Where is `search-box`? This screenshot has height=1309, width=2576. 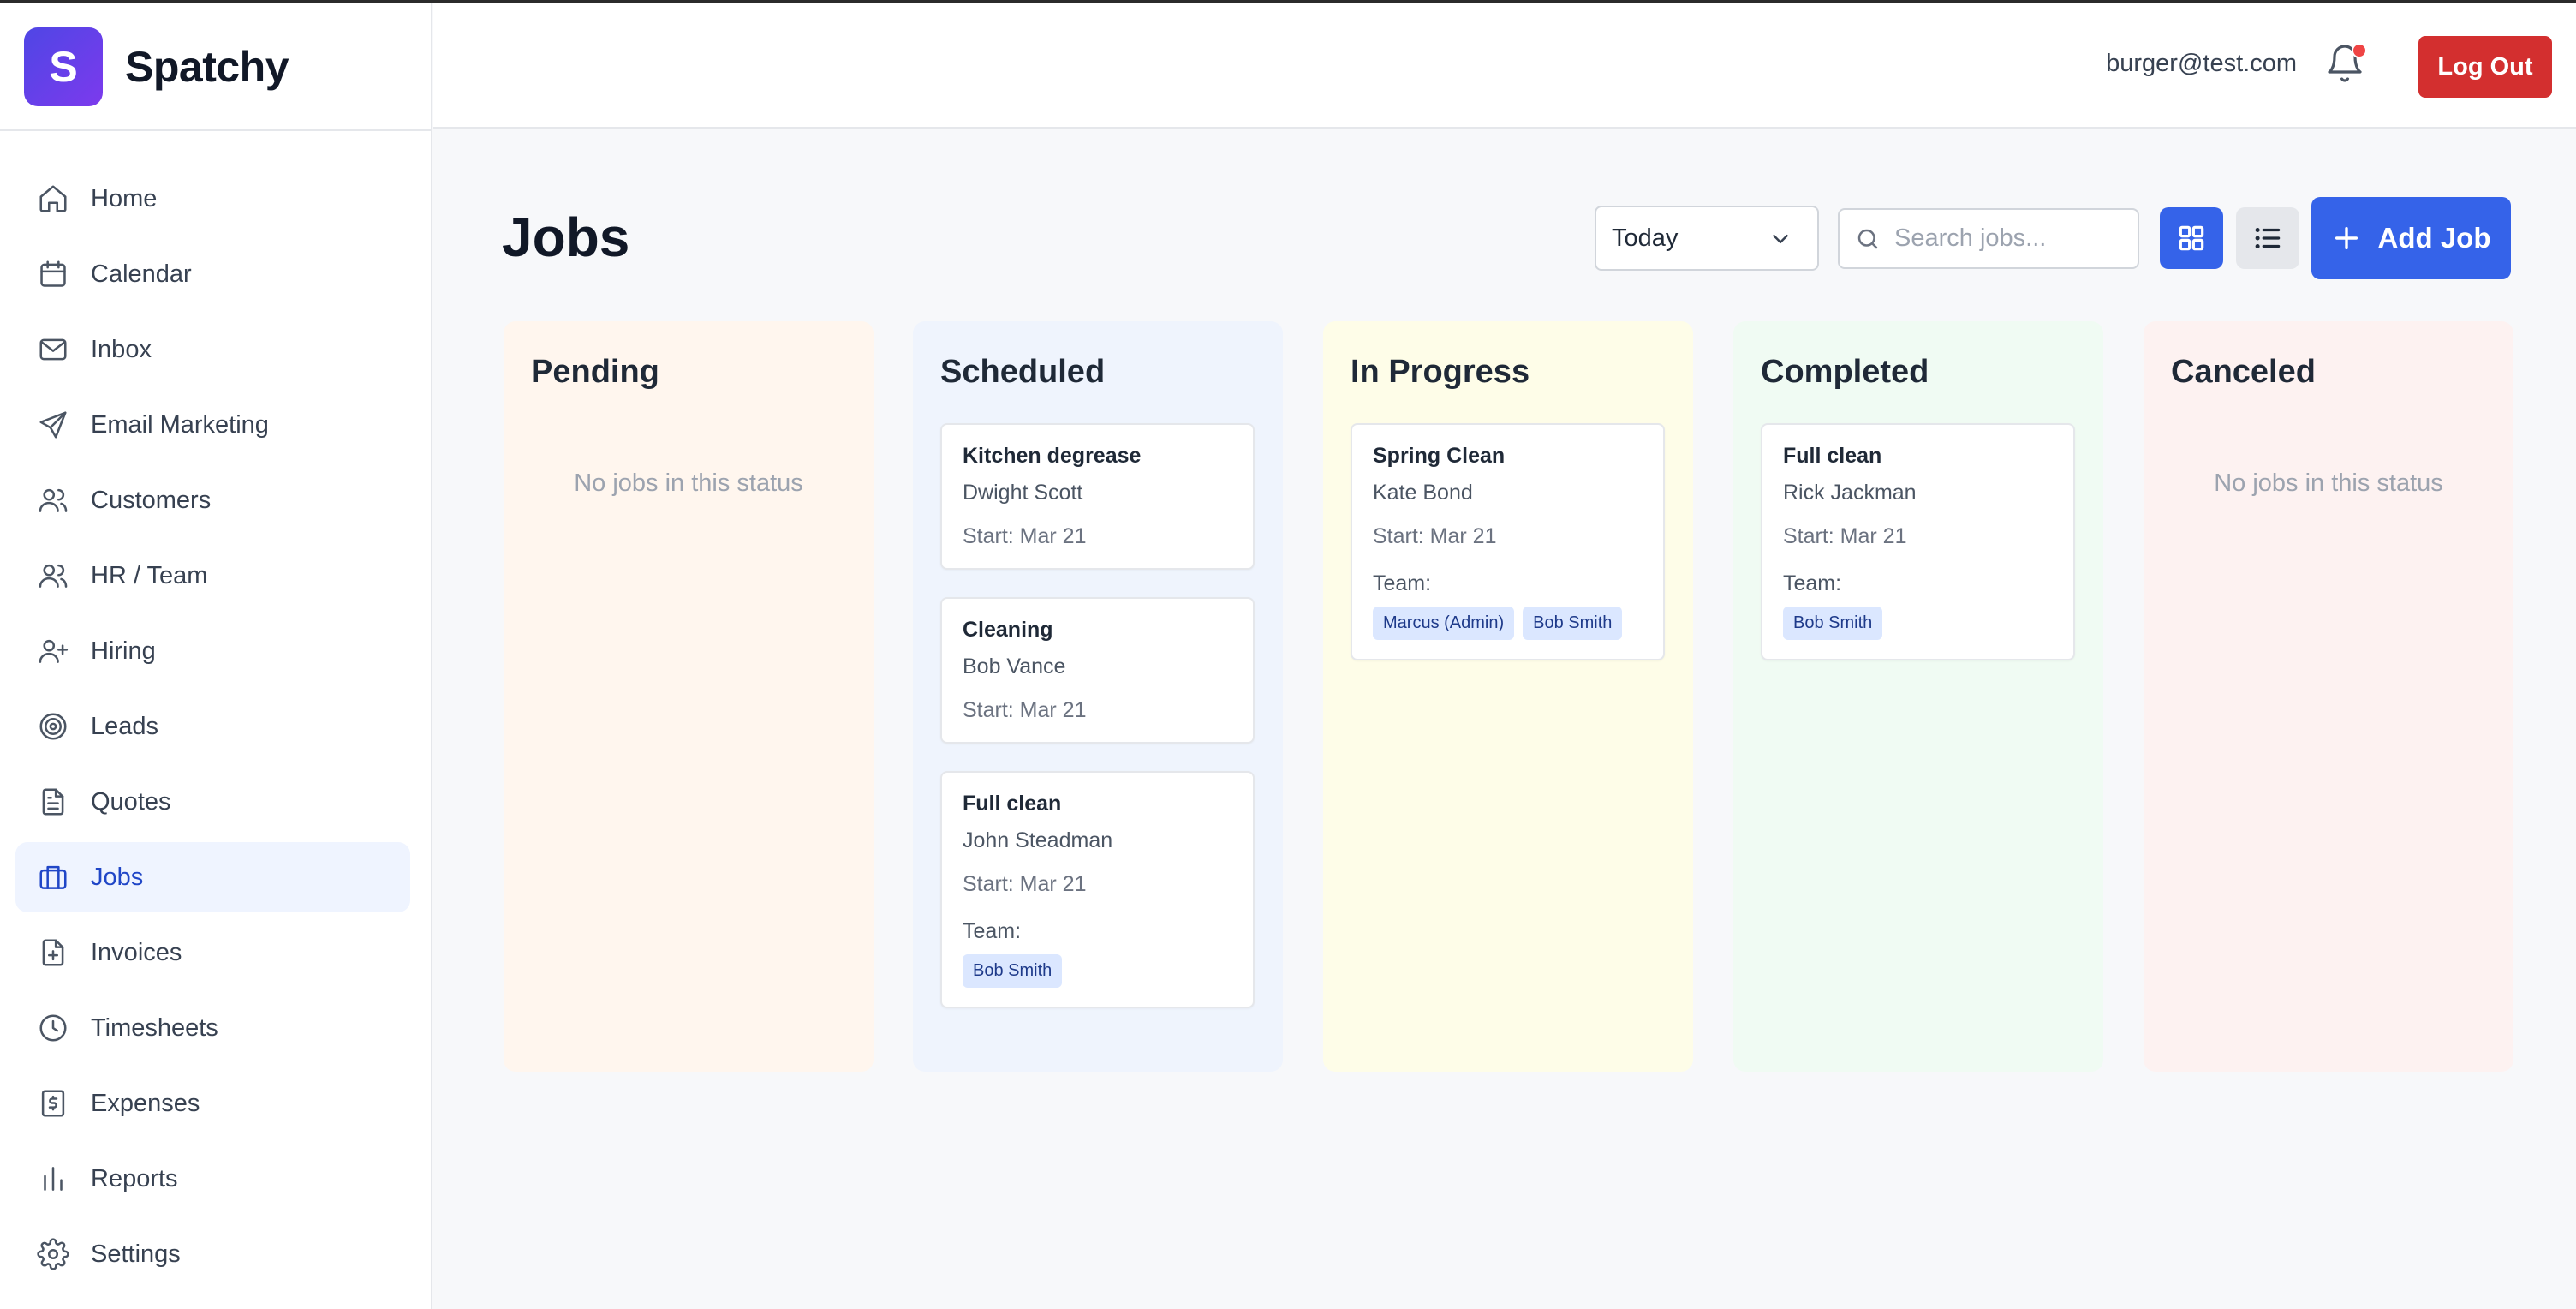 search-box is located at coordinates (1989, 238).